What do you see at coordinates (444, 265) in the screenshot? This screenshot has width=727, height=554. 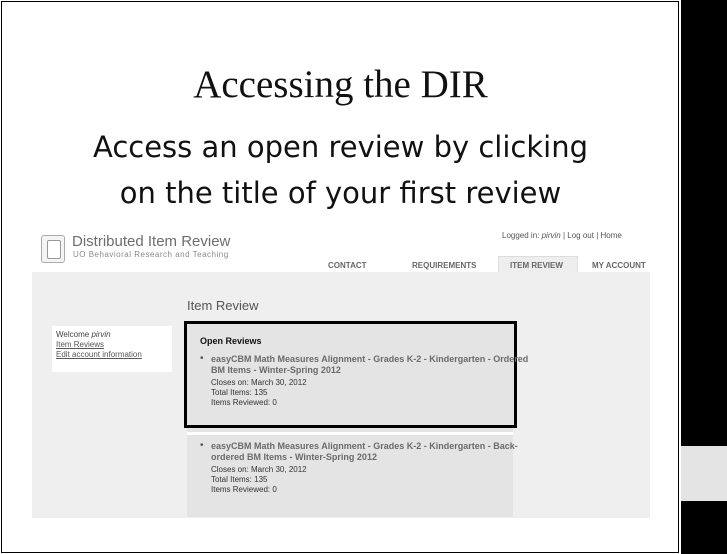 I see `nav-requirements: REQUIREMENTS` at bounding box center [444, 265].